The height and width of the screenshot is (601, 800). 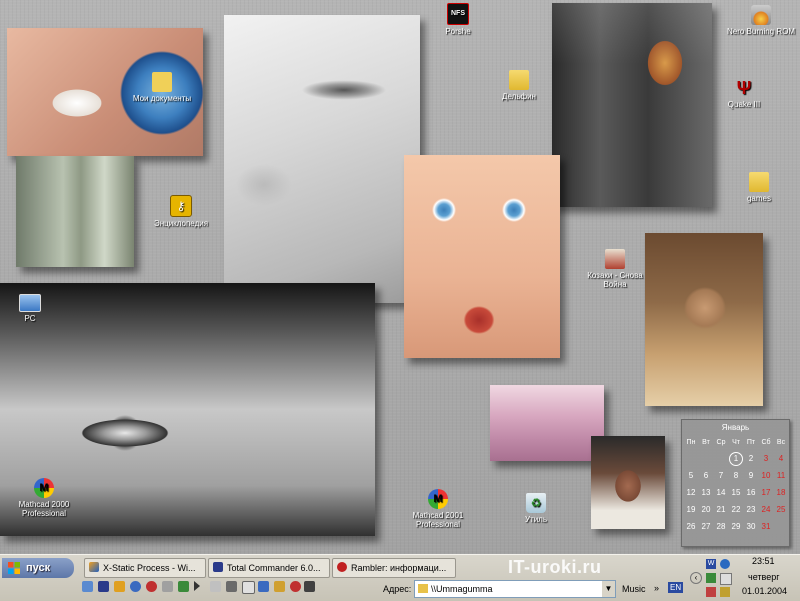 What do you see at coordinates (751, 459) in the screenshot?
I see `calendar-day: 2` at bounding box center [751, 459].